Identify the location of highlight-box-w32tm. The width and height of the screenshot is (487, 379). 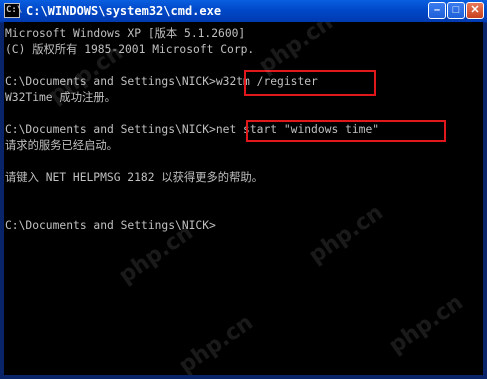
(310, 83).